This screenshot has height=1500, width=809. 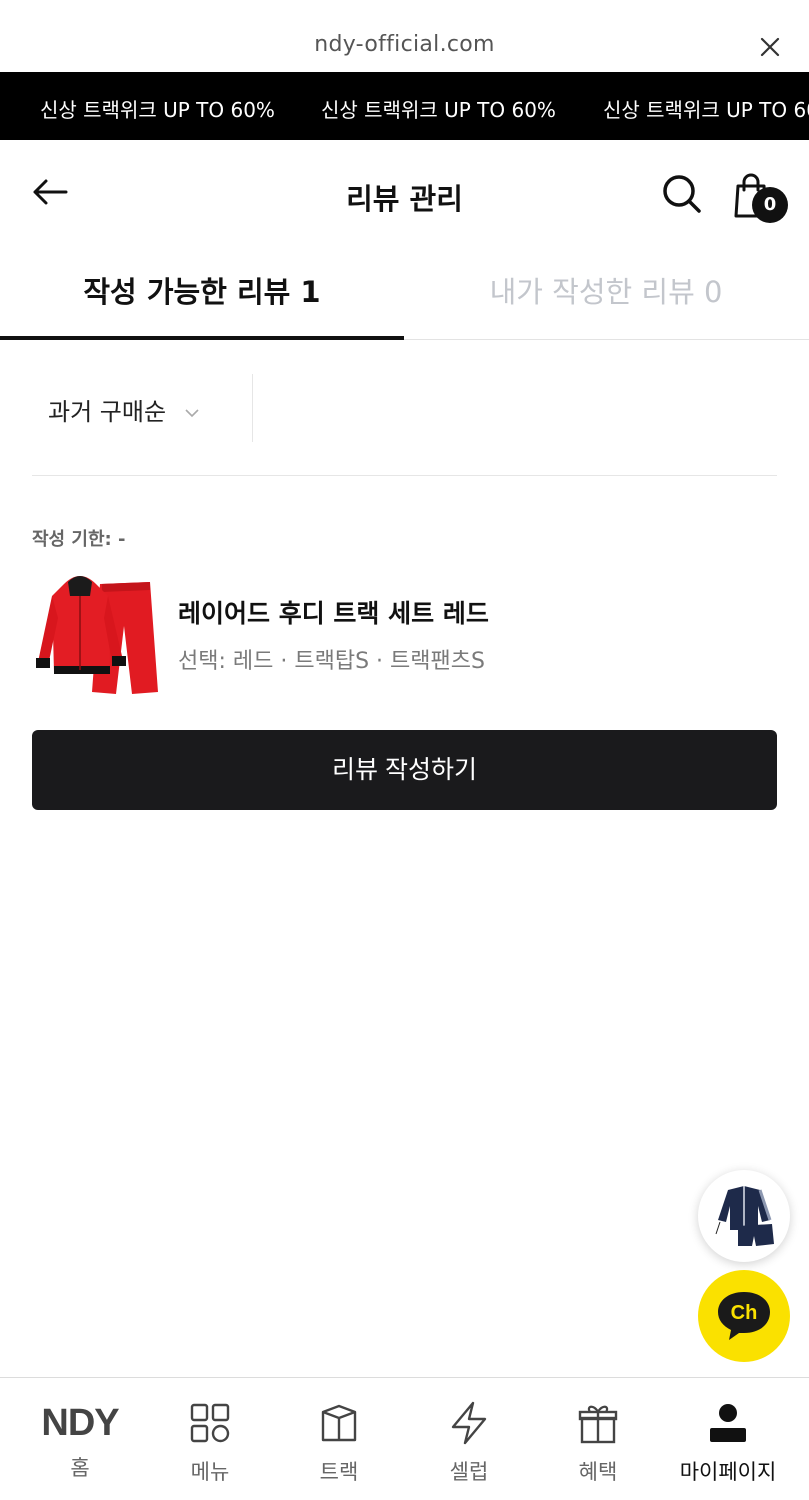 I want to click on nav-label: 트랙, so click(x=339, y=1472).